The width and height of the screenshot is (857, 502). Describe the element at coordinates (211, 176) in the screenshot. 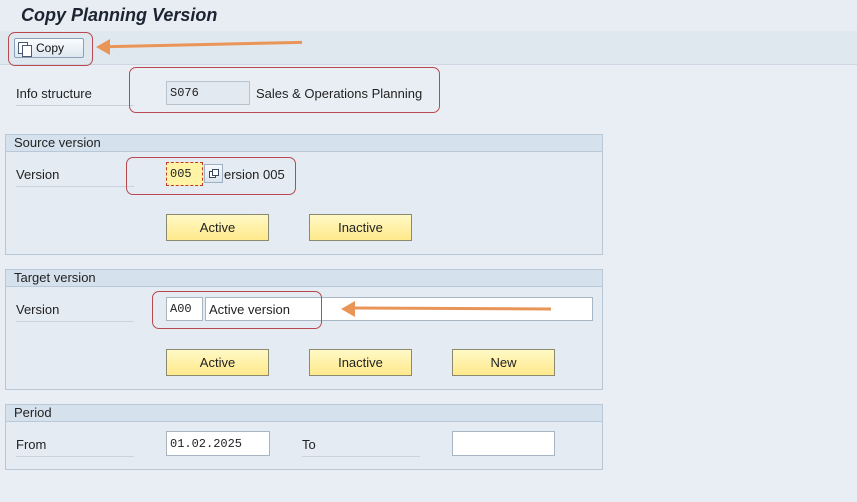

I see `annotation-box-source-version` at that location.